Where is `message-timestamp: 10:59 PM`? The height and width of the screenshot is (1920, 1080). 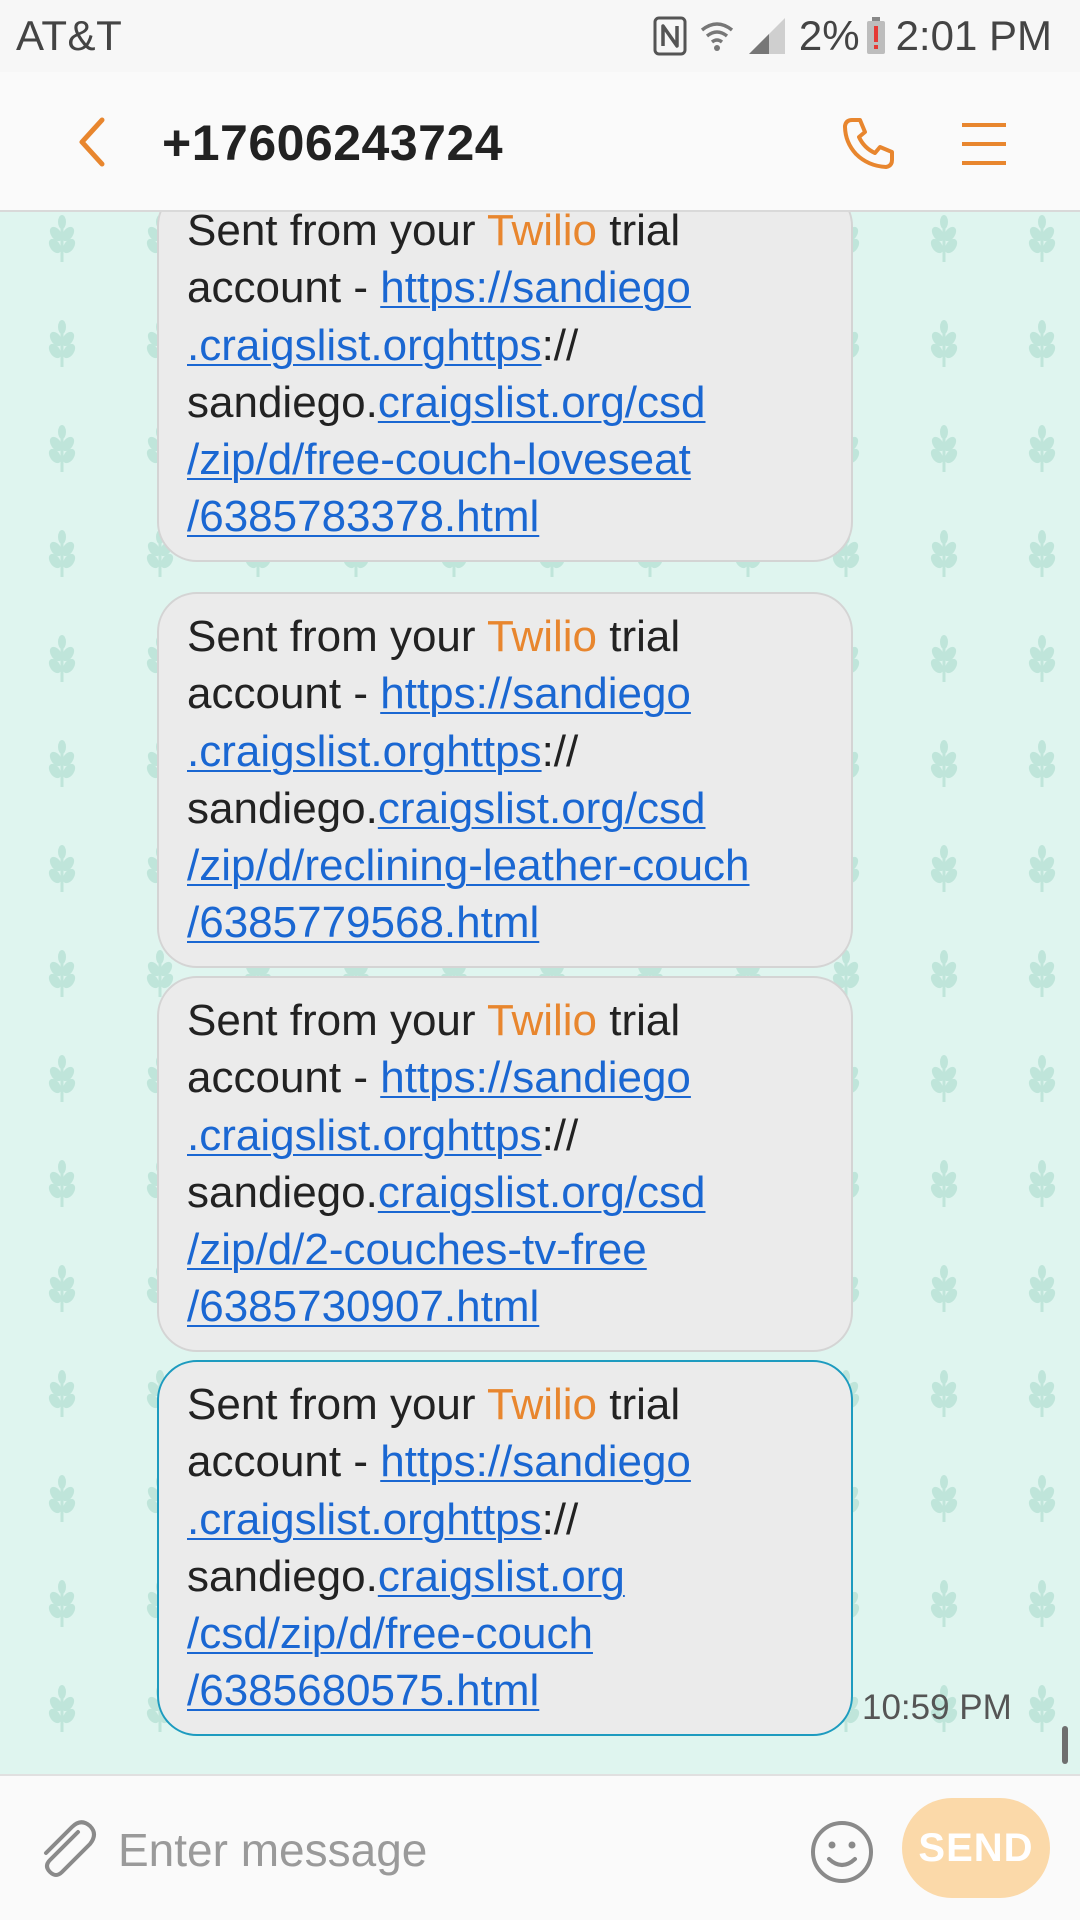 message-timestamp: 10:59 PM is located at coordinates (937, 1707).